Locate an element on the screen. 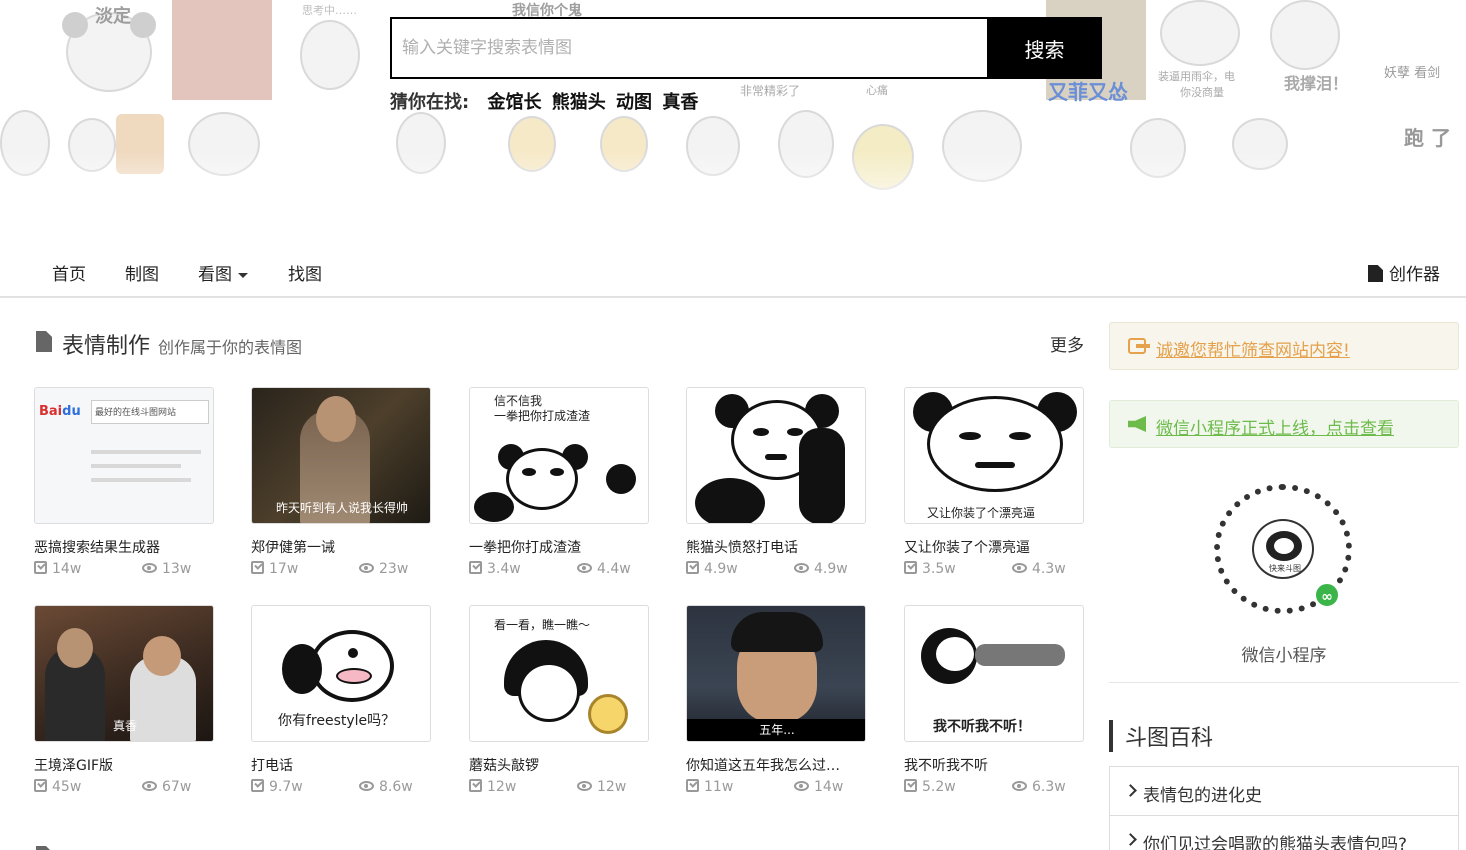  nav-item-browse: 看图 is located at coordinates (223, 272).